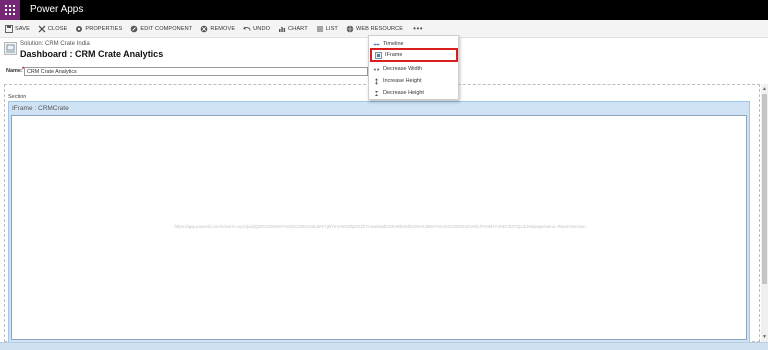 Image resolution: width=768 pixels, height=350 pixels. I want to click on name-input, so click(196, 71).